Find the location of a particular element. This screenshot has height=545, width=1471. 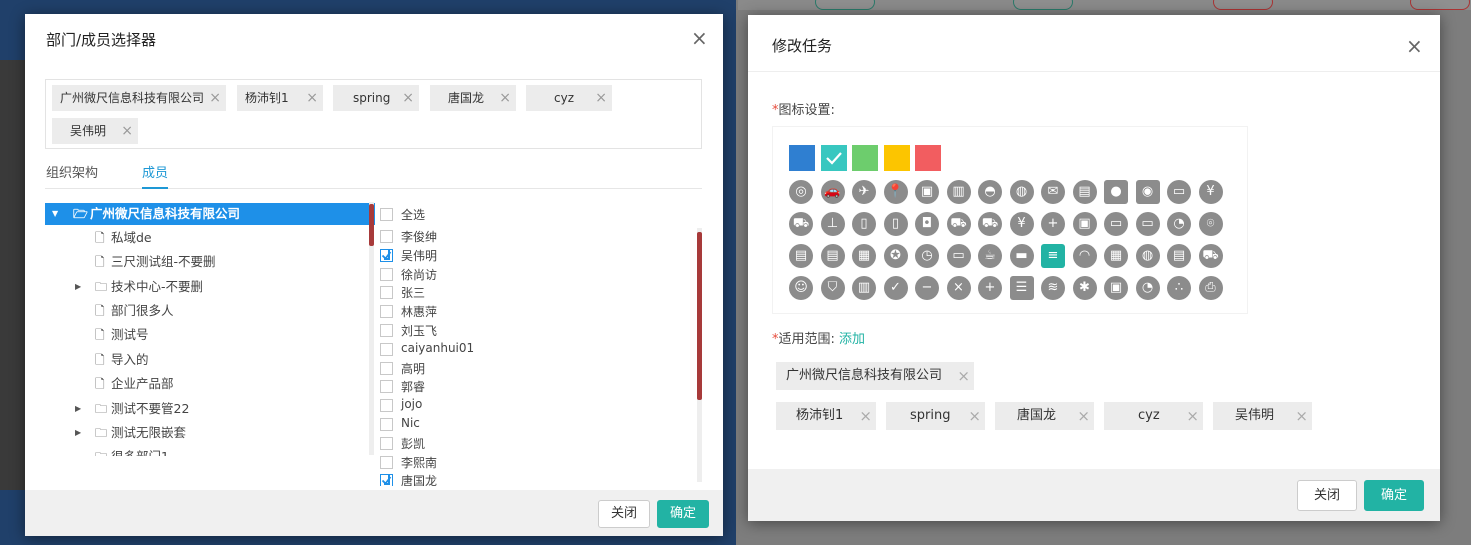

tree-node: 🗋 企业产品部 is located at coordinates (210, 384).